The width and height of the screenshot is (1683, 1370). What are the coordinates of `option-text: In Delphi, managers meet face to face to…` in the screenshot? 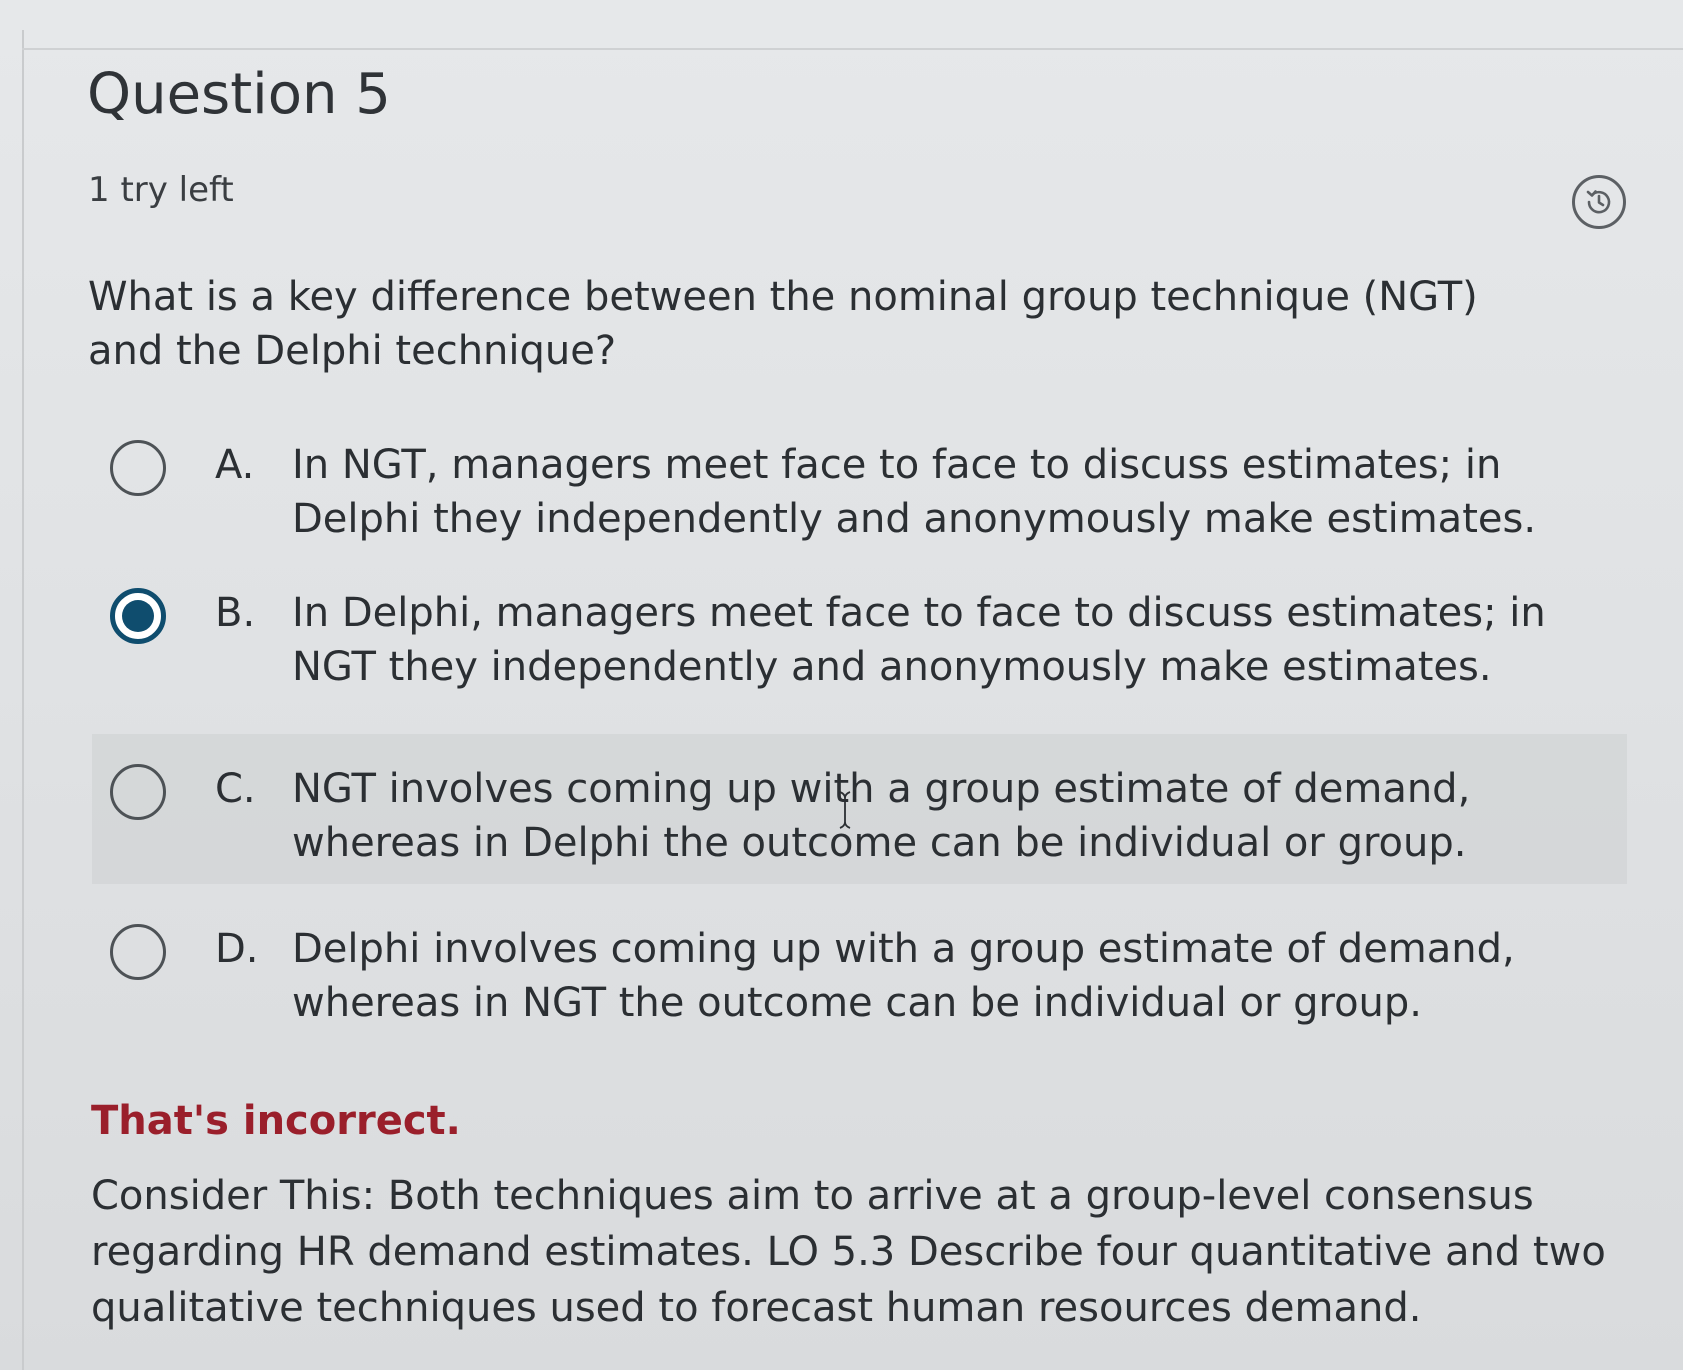 It's located at (919, 640).